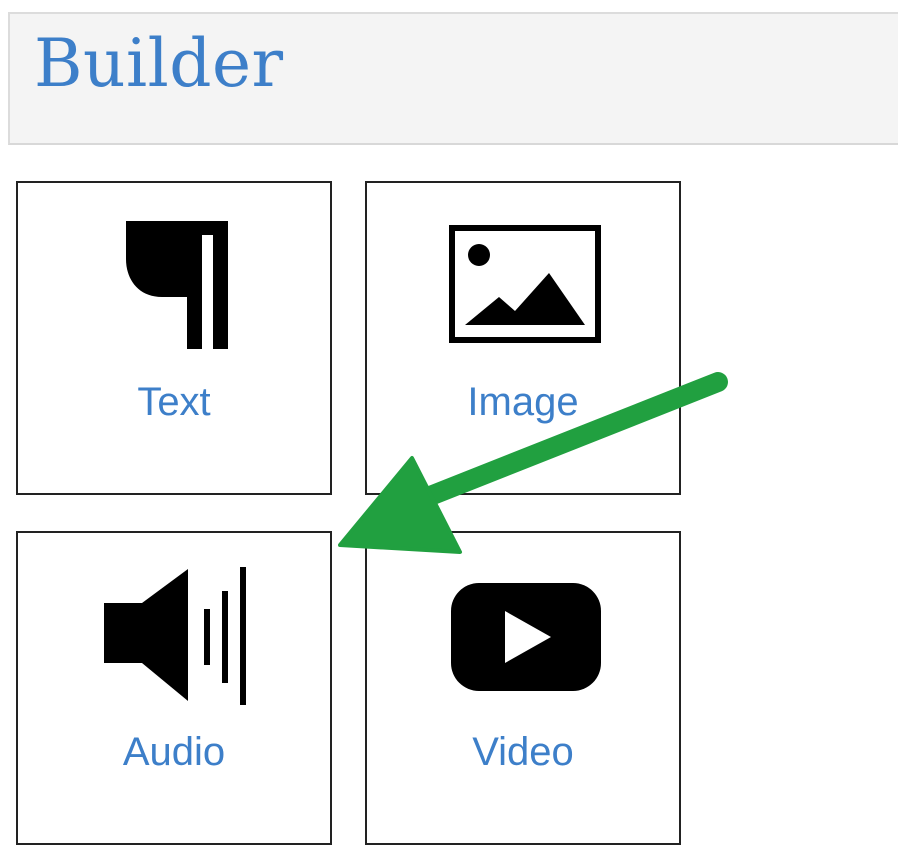 The image size is (898, 859). What do you see at coordinates (523, 752) in the screenshot?
I see `video-block-label: Video` at bounding box center [523, 752].